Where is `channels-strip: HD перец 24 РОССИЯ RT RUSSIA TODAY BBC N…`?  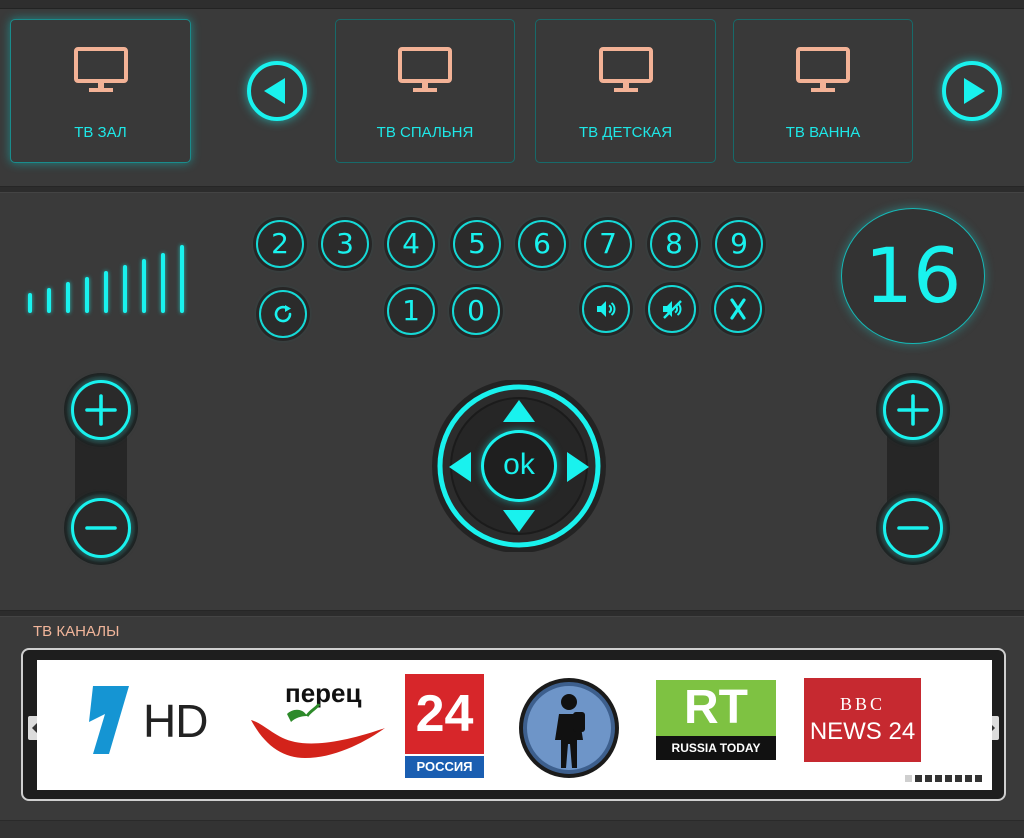
channels-strip: HD перец 24 РОССИЯ RT RUSSIA TODAY BBC N… is located at coordinates (514, 725).